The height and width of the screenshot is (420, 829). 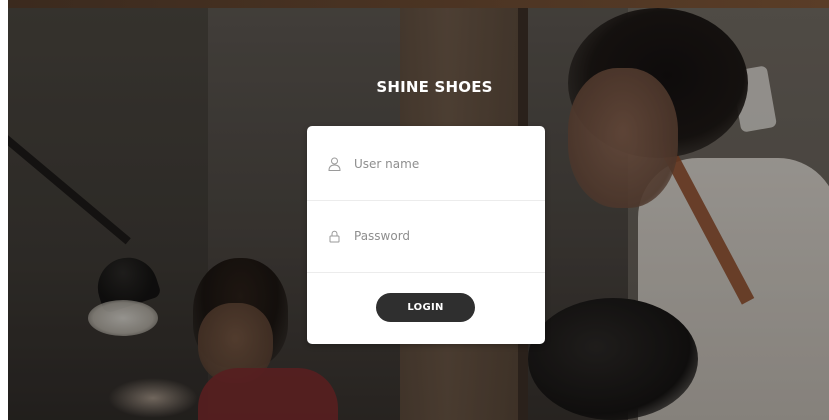 I want to click on username-field-row, so click(x=426, y=164).